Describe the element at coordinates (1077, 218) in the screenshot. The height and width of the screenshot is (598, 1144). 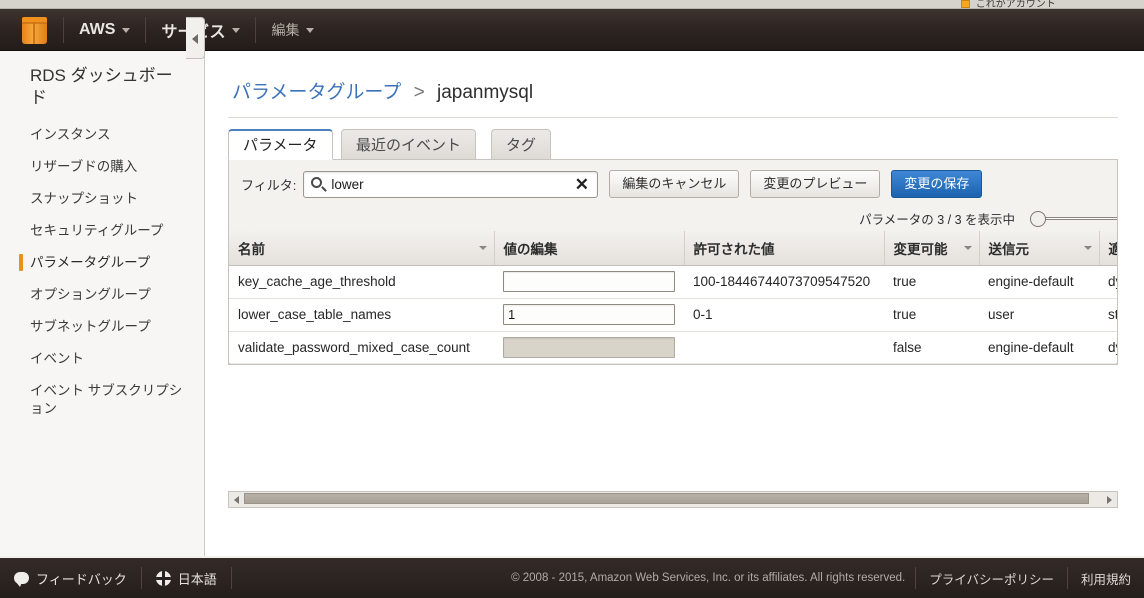
I see `slider-track` at that location.